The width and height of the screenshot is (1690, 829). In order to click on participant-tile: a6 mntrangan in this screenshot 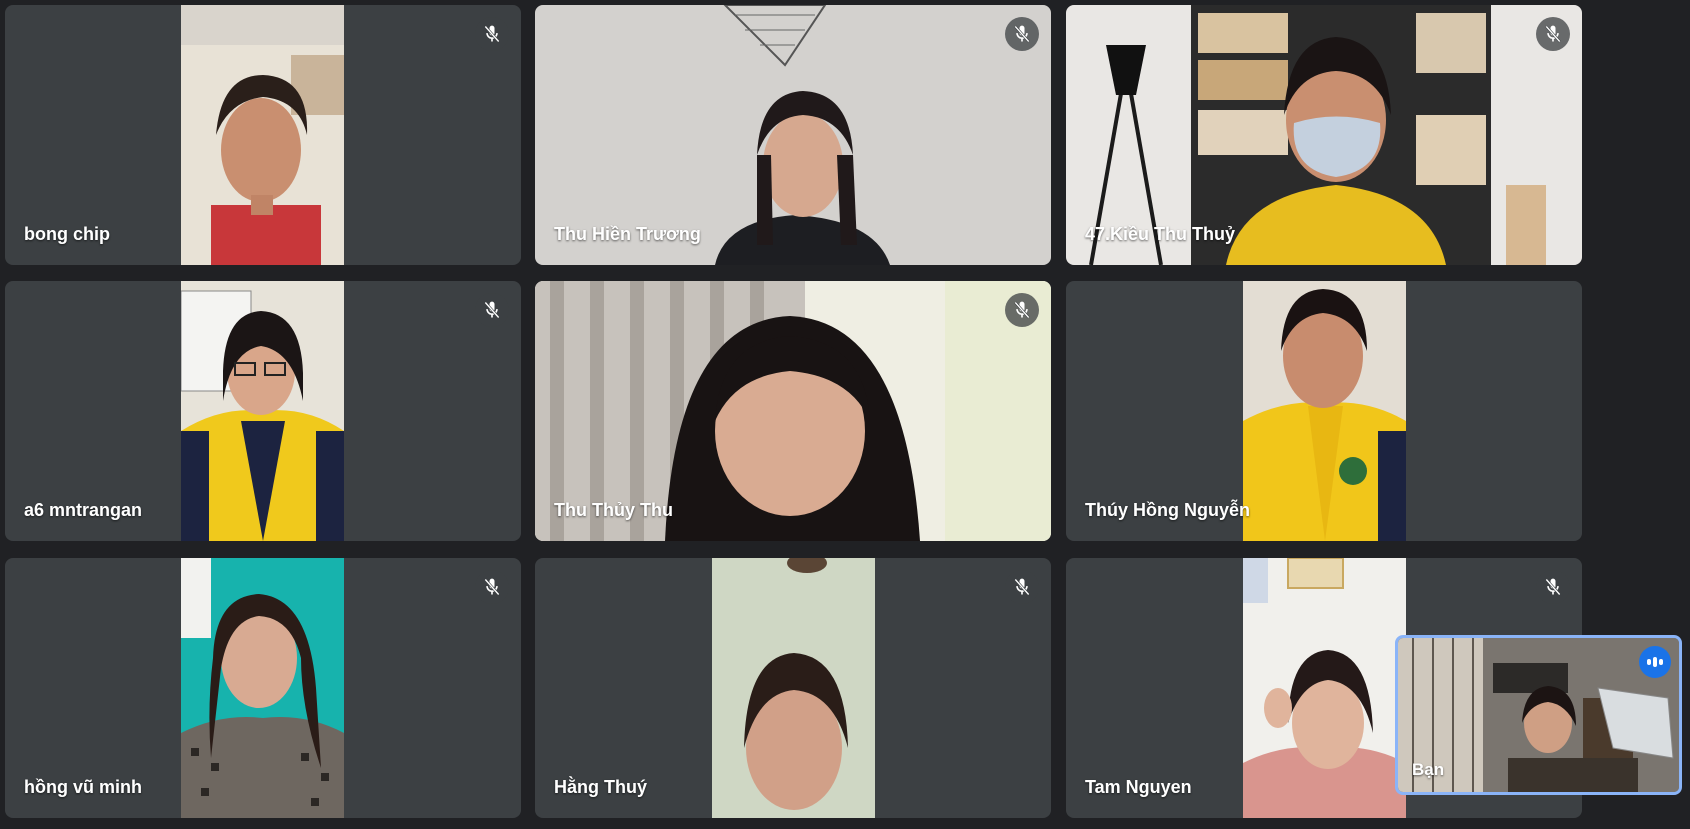, I will do `click(263, 411)`.